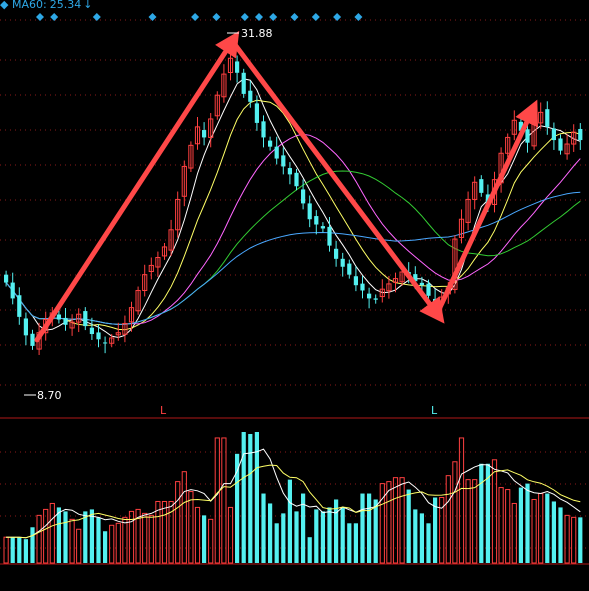 The width and height of the screenshot is (589, 591). Describe the element at coordinates (257, 33) in the screenshot. I see `high-label: 31.88` at that location.